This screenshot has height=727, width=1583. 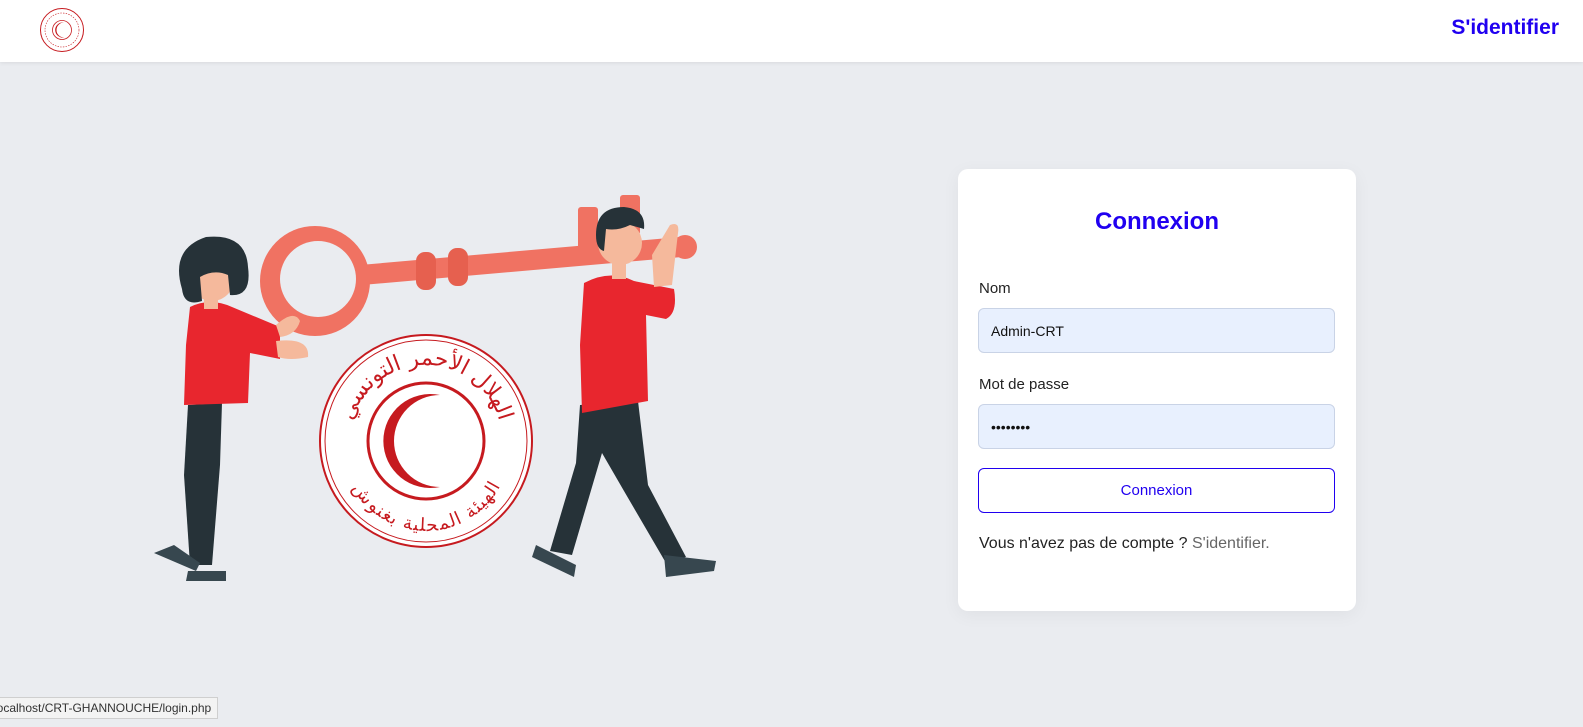 I want to click on signup-link: S'identifier., so click(x=1231, y=543).